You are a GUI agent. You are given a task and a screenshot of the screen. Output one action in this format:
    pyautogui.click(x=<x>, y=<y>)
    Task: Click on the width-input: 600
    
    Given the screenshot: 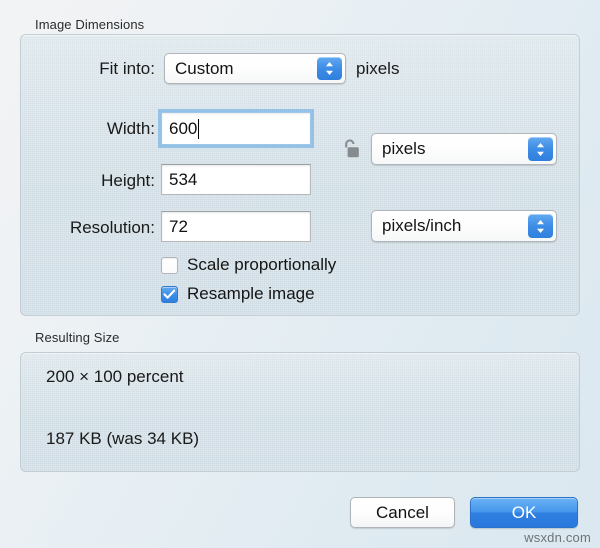 What is the action you would take?
    pyautogui.click(x=236, y=128)
    